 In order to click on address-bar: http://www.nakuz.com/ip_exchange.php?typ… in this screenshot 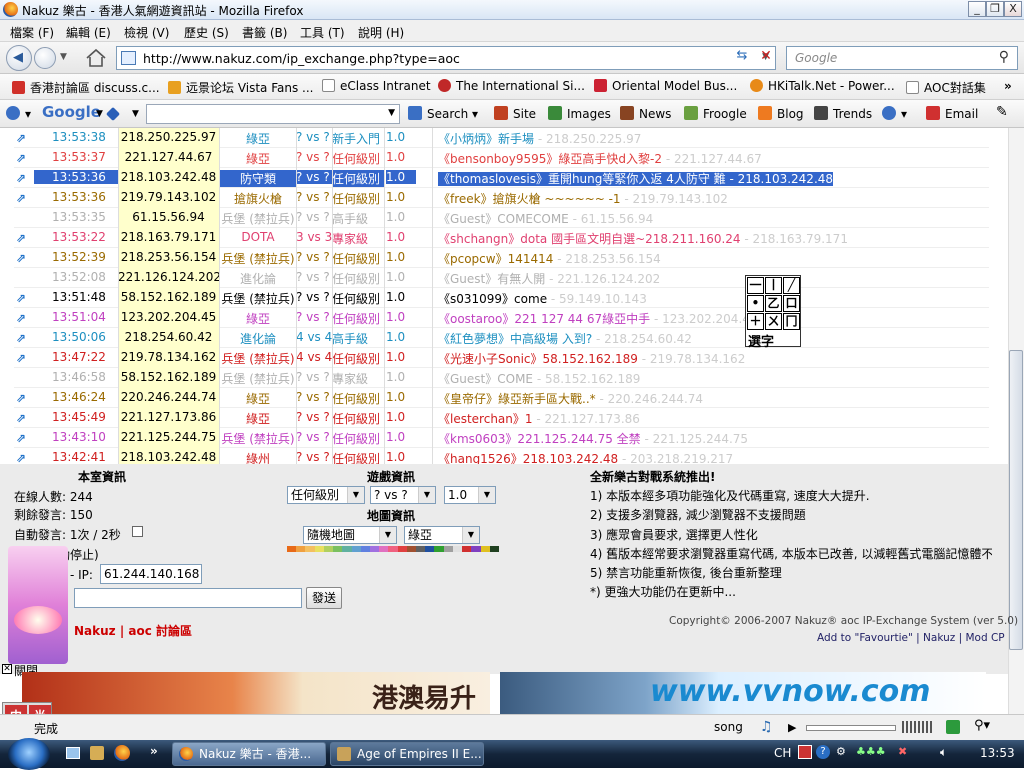, I will do `click(446, 58)`.